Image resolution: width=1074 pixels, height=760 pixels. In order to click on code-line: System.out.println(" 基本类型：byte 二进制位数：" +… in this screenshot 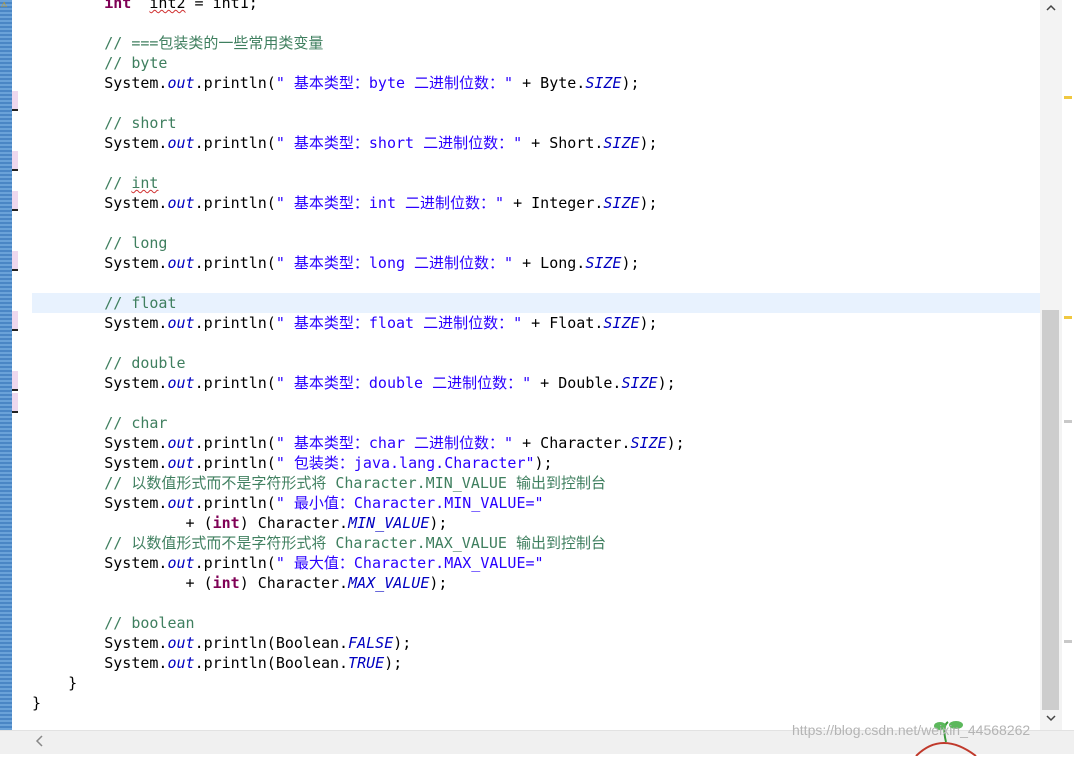, I will do `click(536, 83)`.